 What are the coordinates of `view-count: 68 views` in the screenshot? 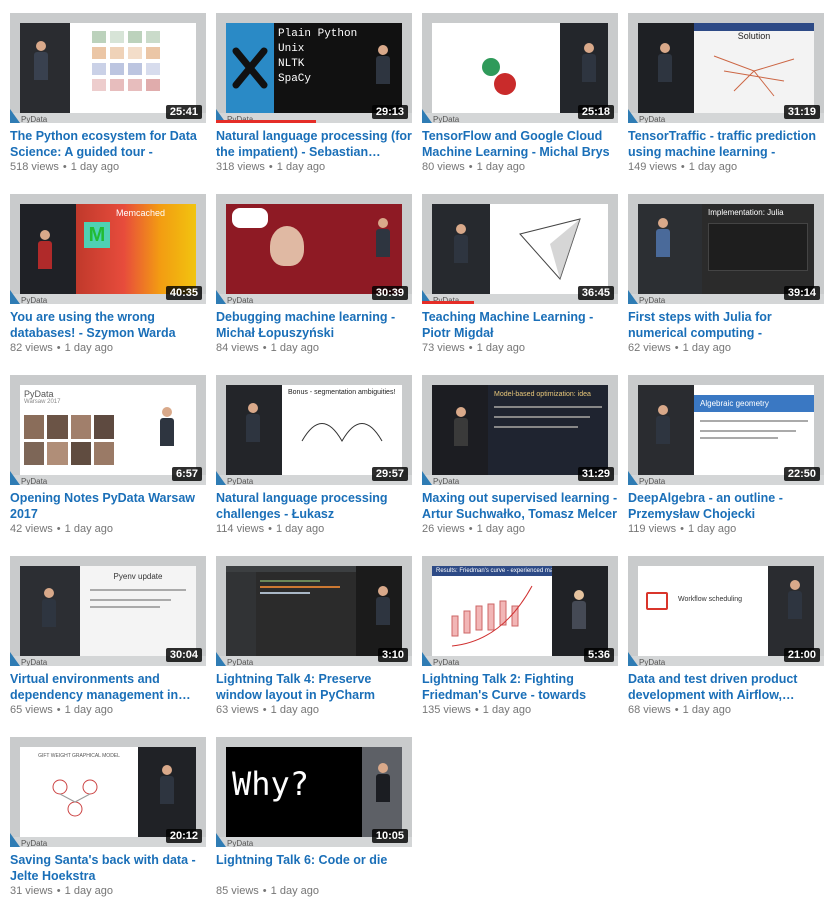 It's located at (649, 710).